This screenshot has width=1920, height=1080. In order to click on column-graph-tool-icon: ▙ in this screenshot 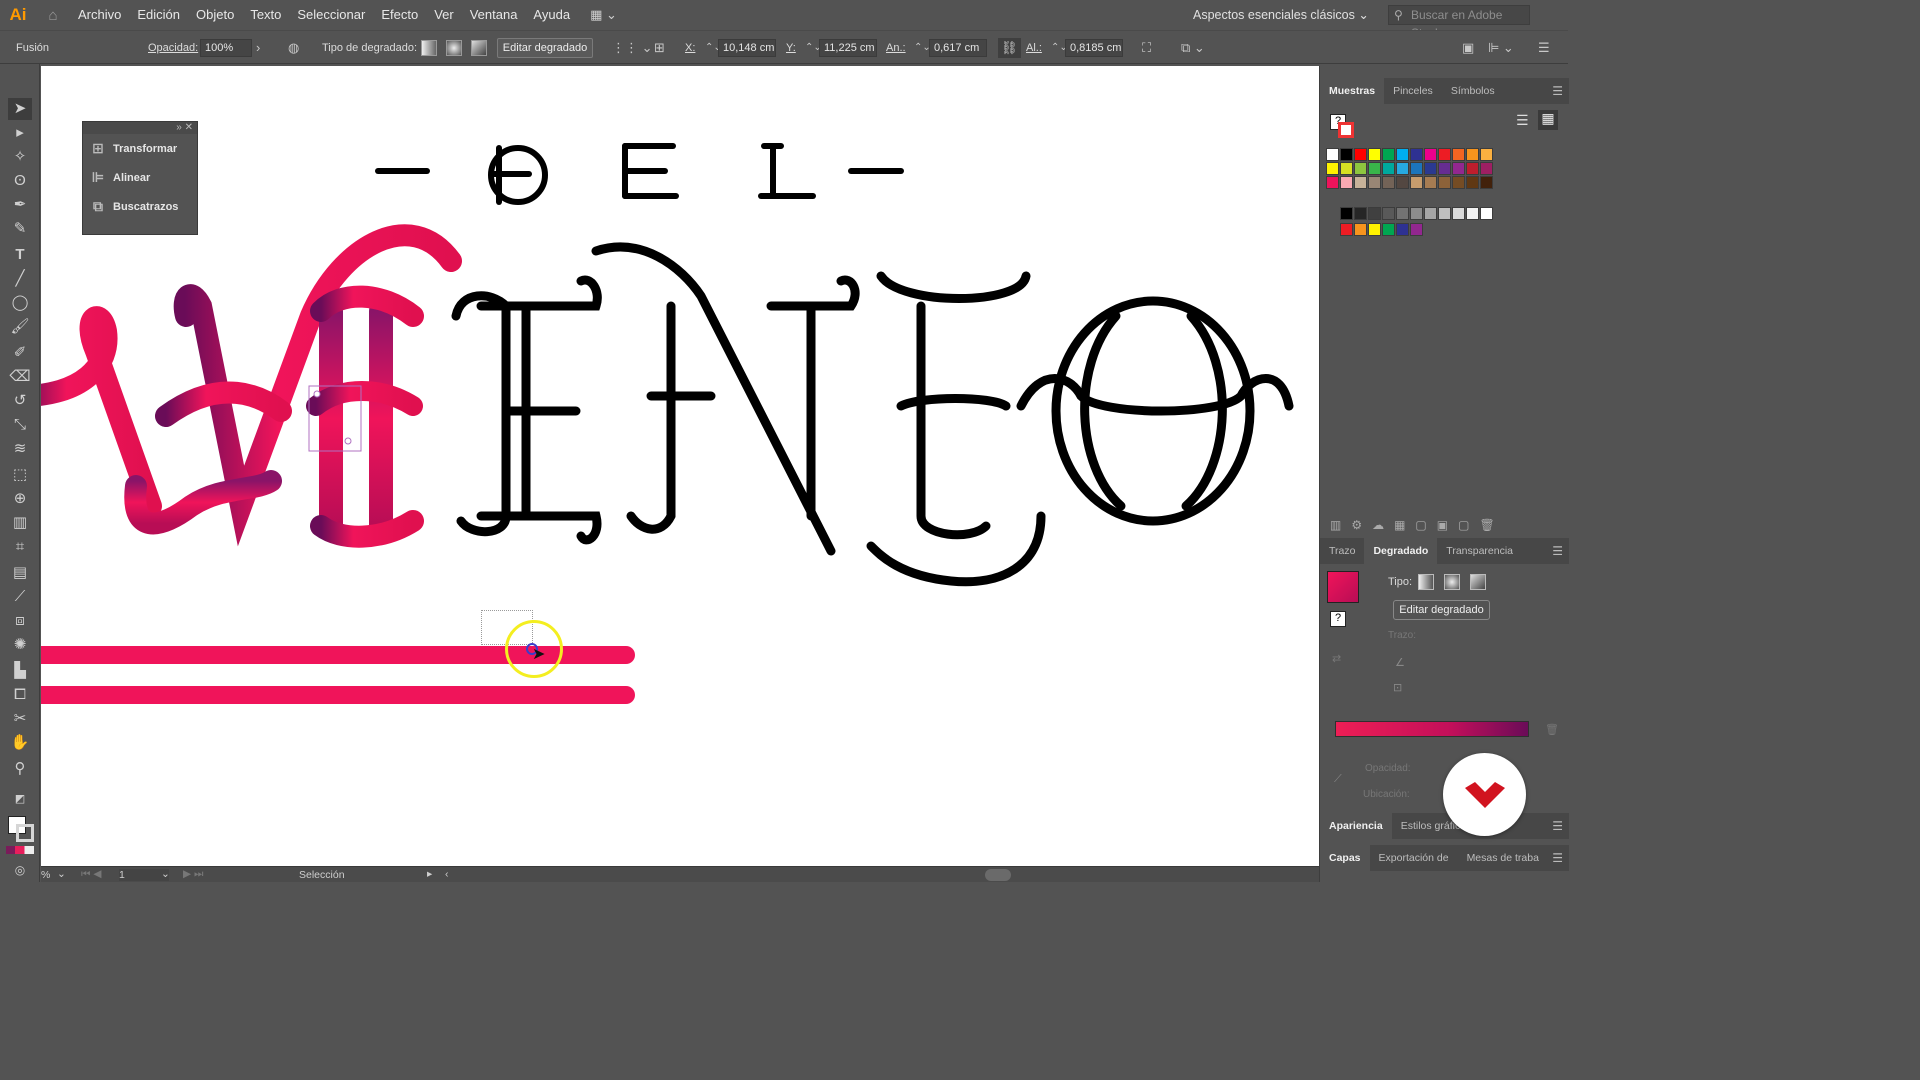, I will do `click(20, 671)`.